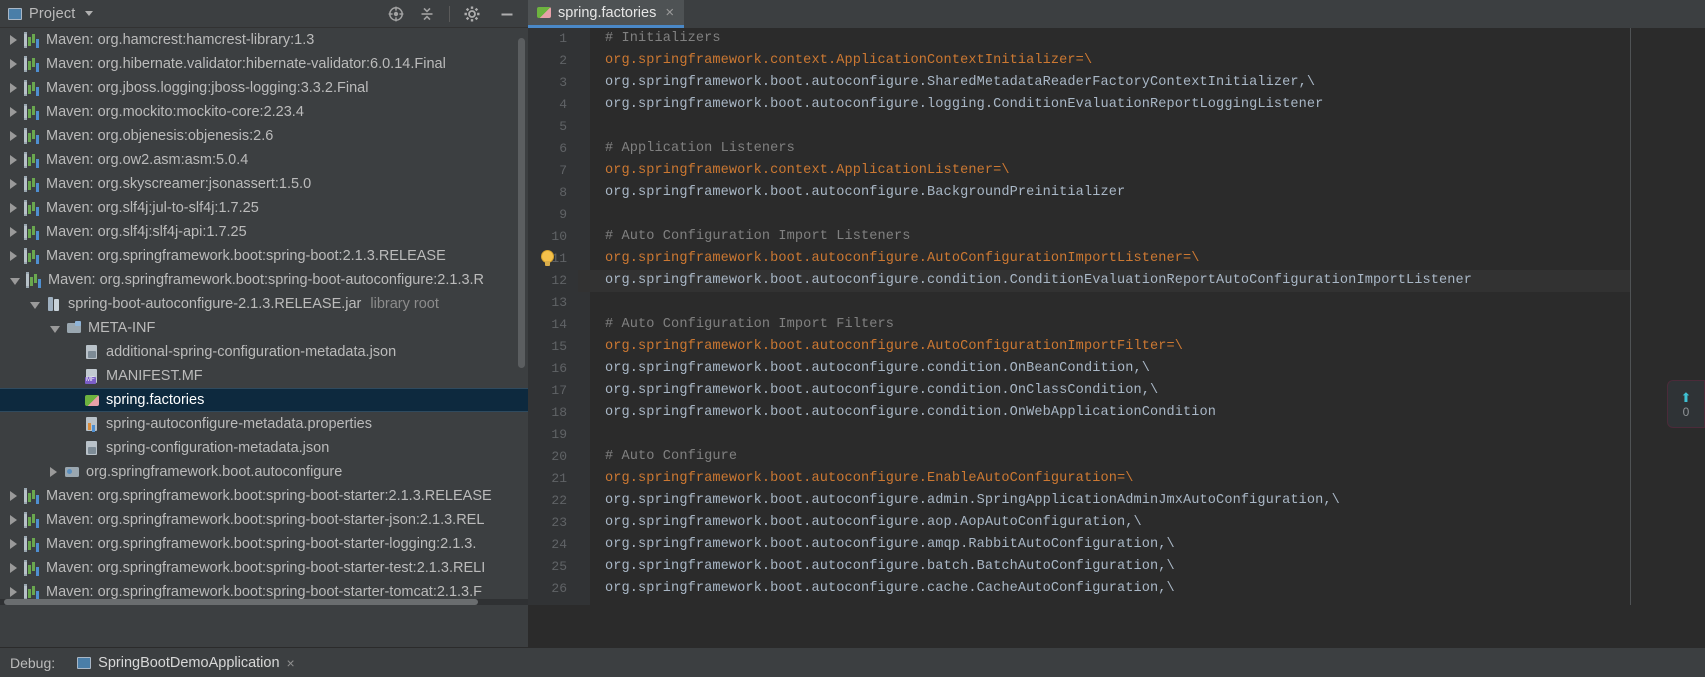  I want to click on tree-item: Maven: org.slf4j:slf4j-api:1.7.25, so click(264, 232).